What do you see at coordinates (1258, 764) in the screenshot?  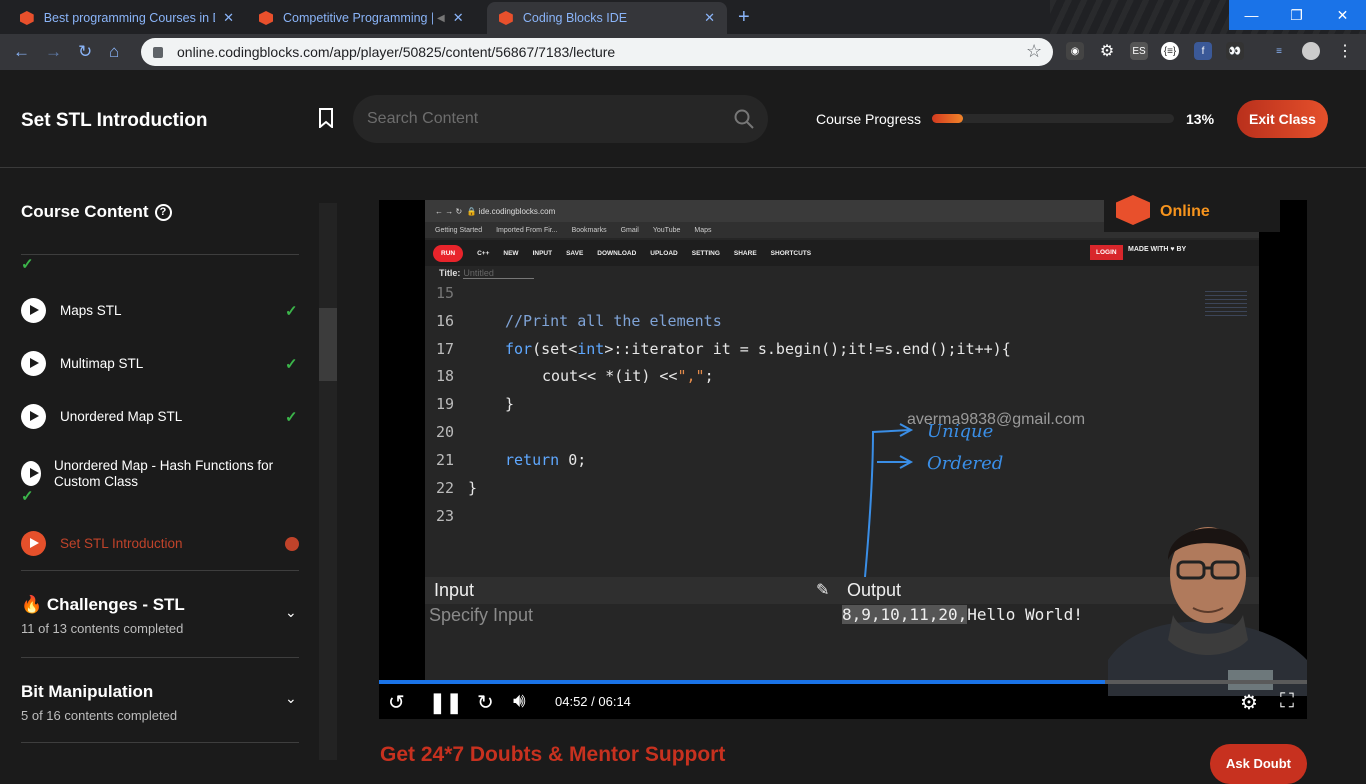 I see `ask-doubt-button: Ask Doubt` at bounding box center [1258, 764].